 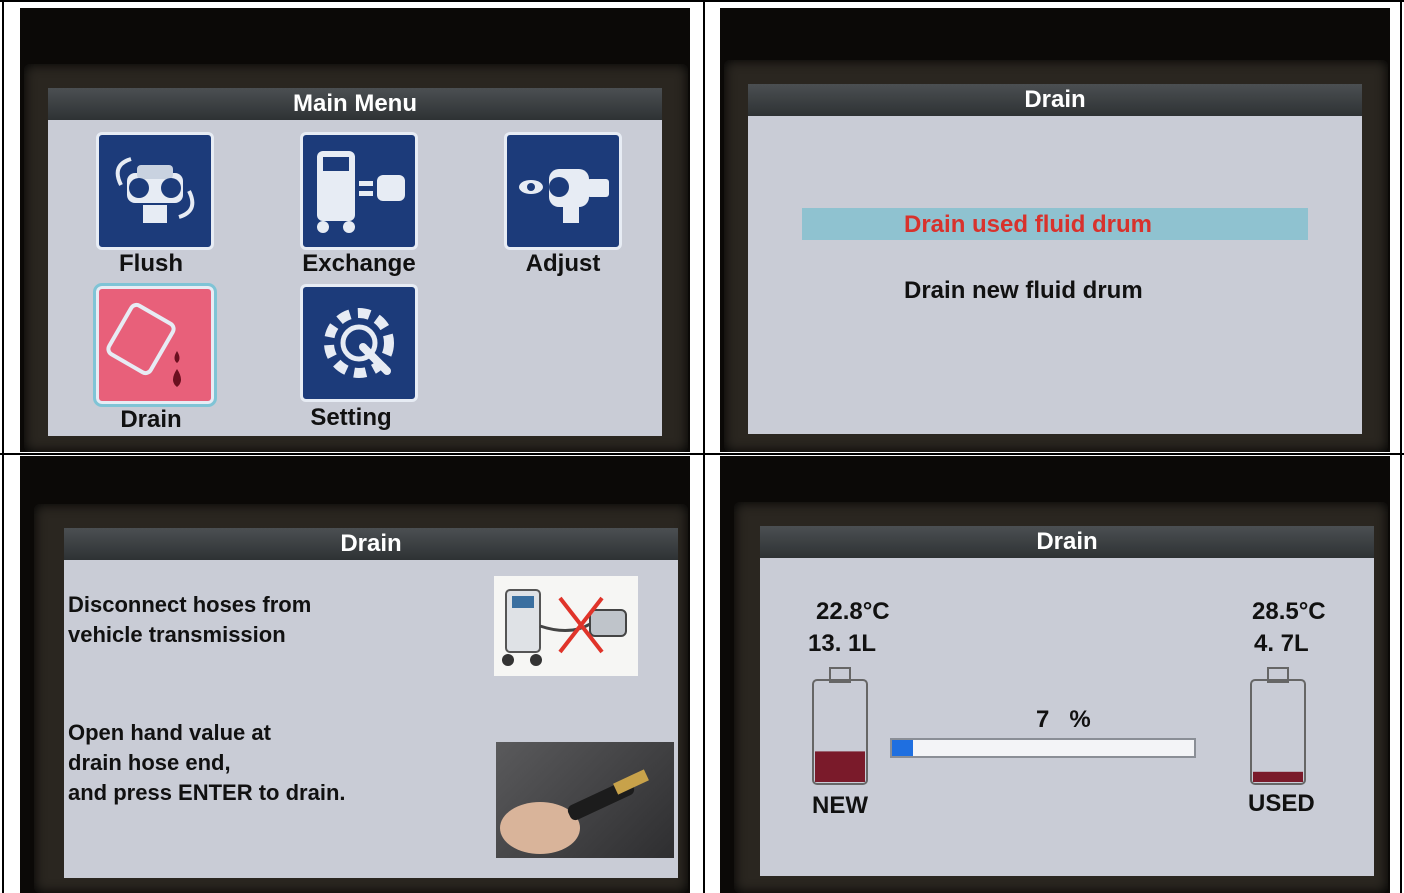 I want to click on grid-divider-vertical, so click(x=704, y=446).